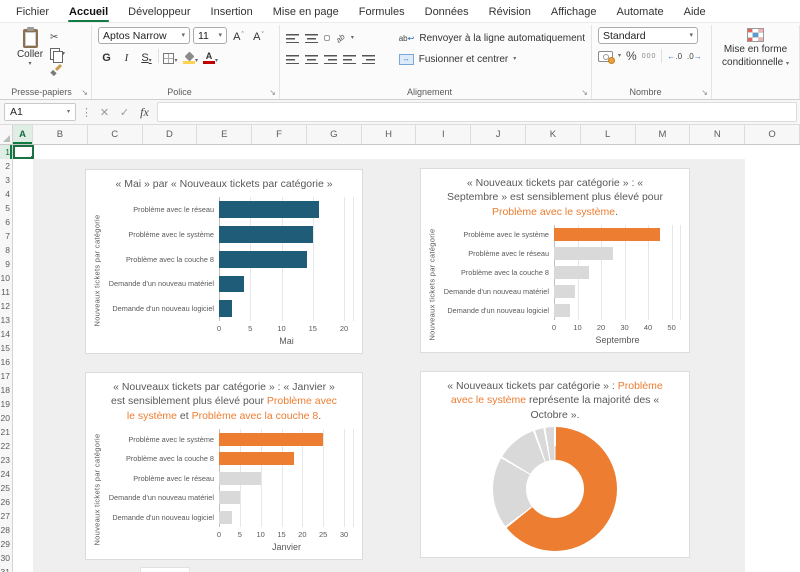  What do you see at coordinates (6, 320) in the screenshot?
I see `row-header-13: 13` at bounding box center [6, 320].